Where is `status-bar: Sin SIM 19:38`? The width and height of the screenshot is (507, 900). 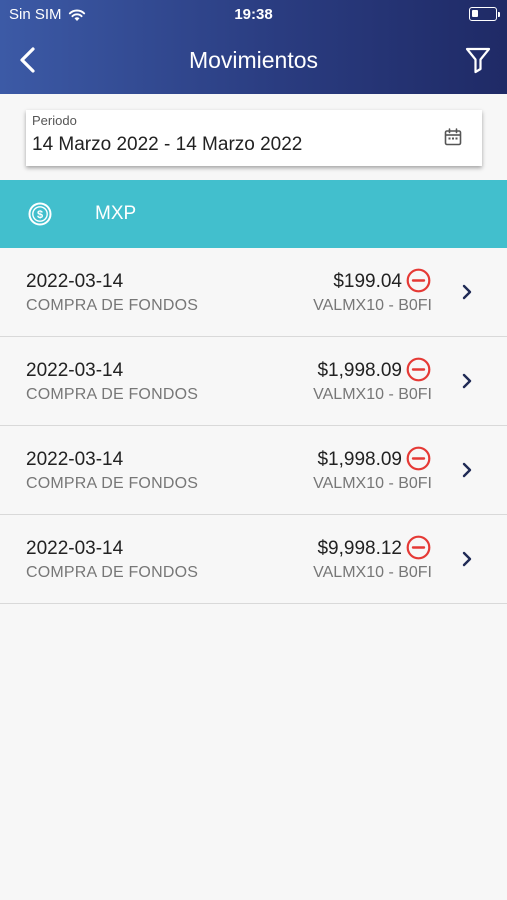
status-bar: Sin SIM 19:38 is located at coordinates (253, 15).